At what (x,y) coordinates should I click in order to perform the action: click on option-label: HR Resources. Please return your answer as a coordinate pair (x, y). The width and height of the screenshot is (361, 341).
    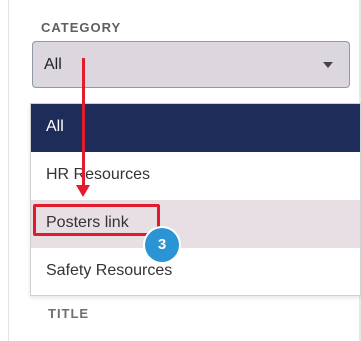
    Looking at the image, I should click on (98, 174).